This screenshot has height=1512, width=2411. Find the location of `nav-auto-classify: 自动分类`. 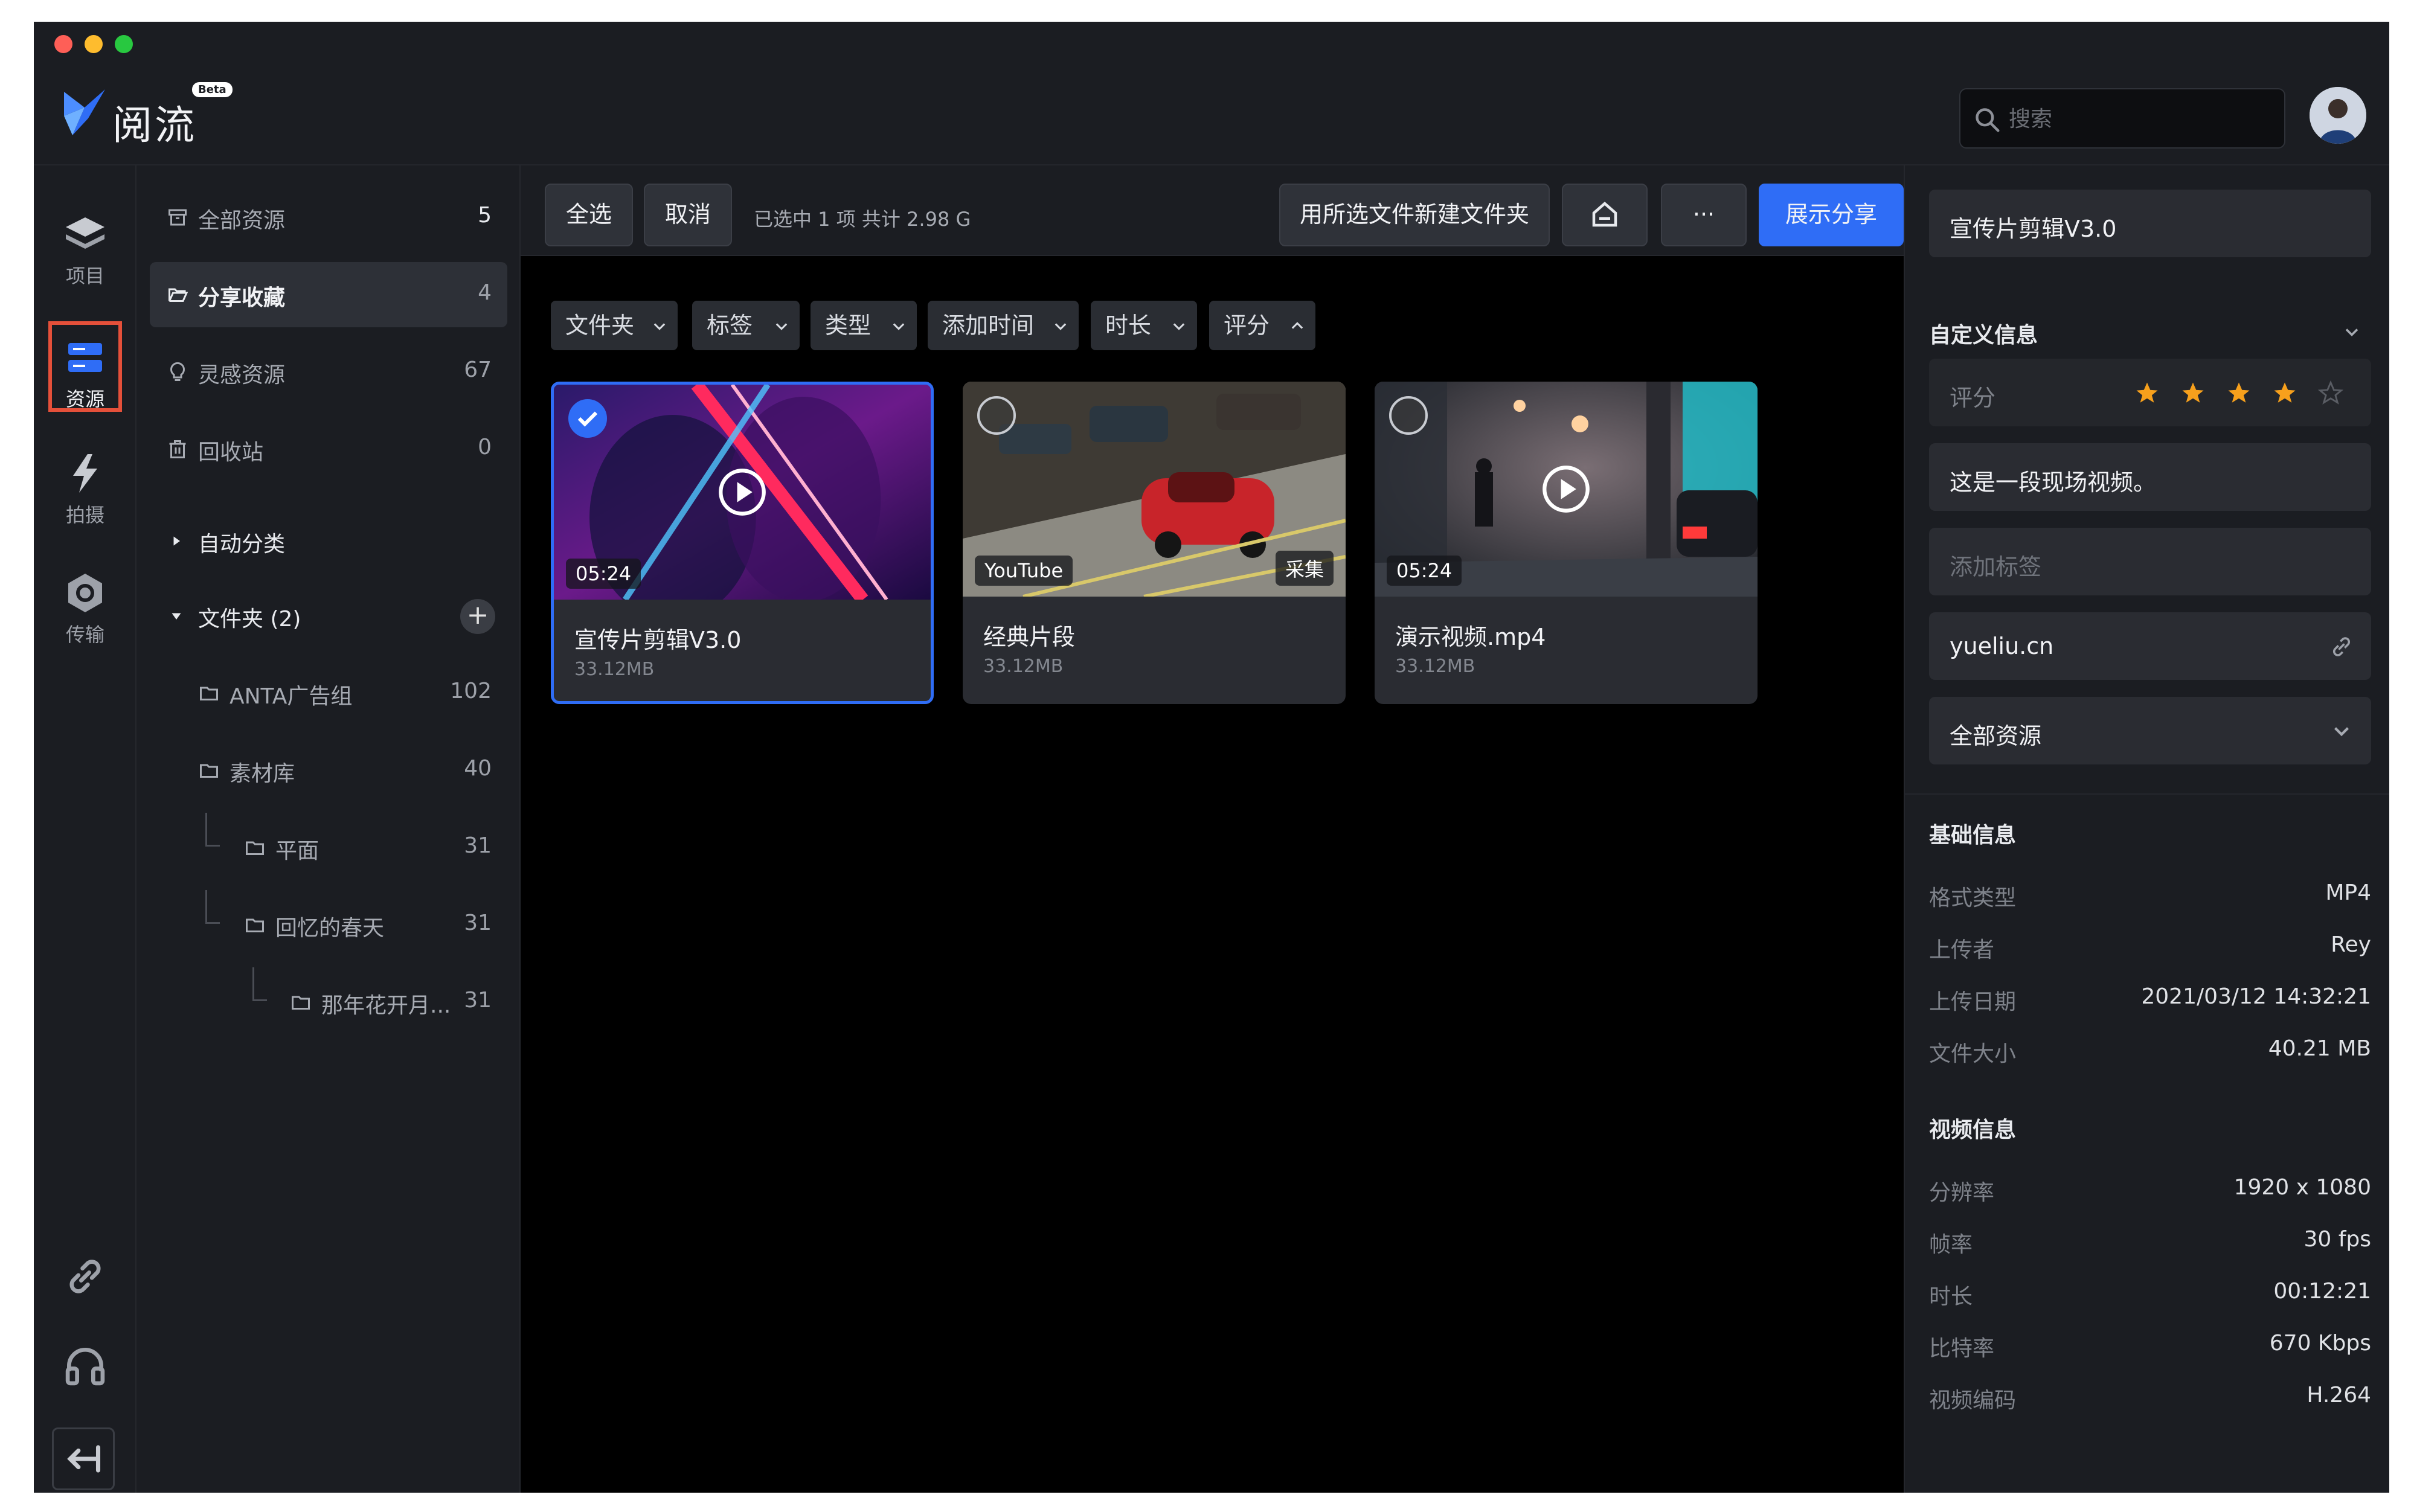

nav-auto-classify: 自动分类 is located at coordinates (328, 541).